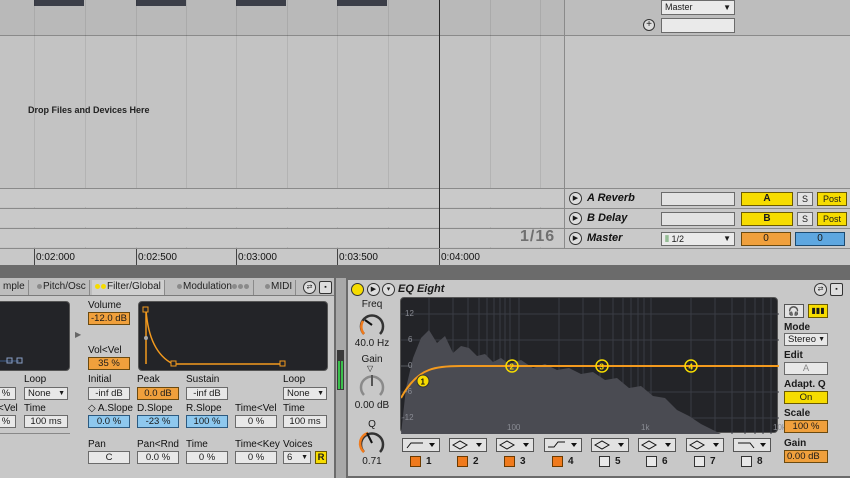 Image resolution: width=850 pixels, height=478 pixels. Describe the element at coordinates (46, 393) in the screenshot. I see `left-loop-select: None ▼` at that location.